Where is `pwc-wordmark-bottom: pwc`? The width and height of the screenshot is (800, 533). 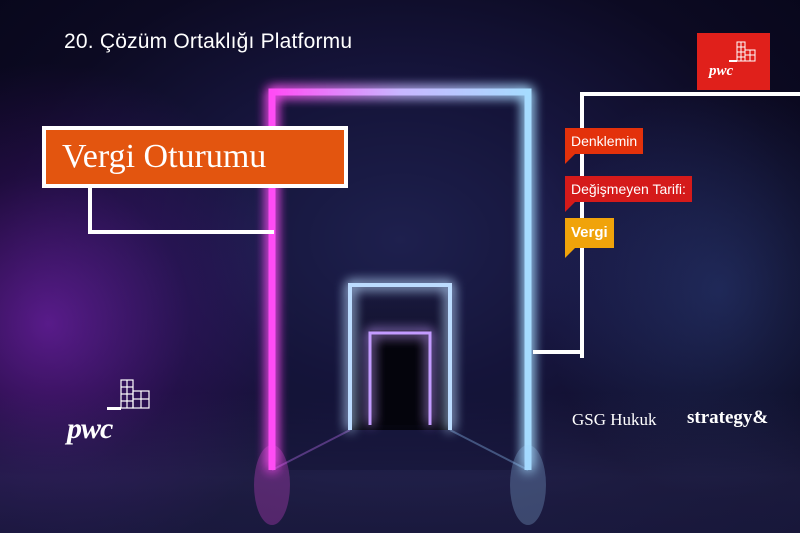
pwc-wordmark-bottom: pwc is located at coordinates (90, 428).